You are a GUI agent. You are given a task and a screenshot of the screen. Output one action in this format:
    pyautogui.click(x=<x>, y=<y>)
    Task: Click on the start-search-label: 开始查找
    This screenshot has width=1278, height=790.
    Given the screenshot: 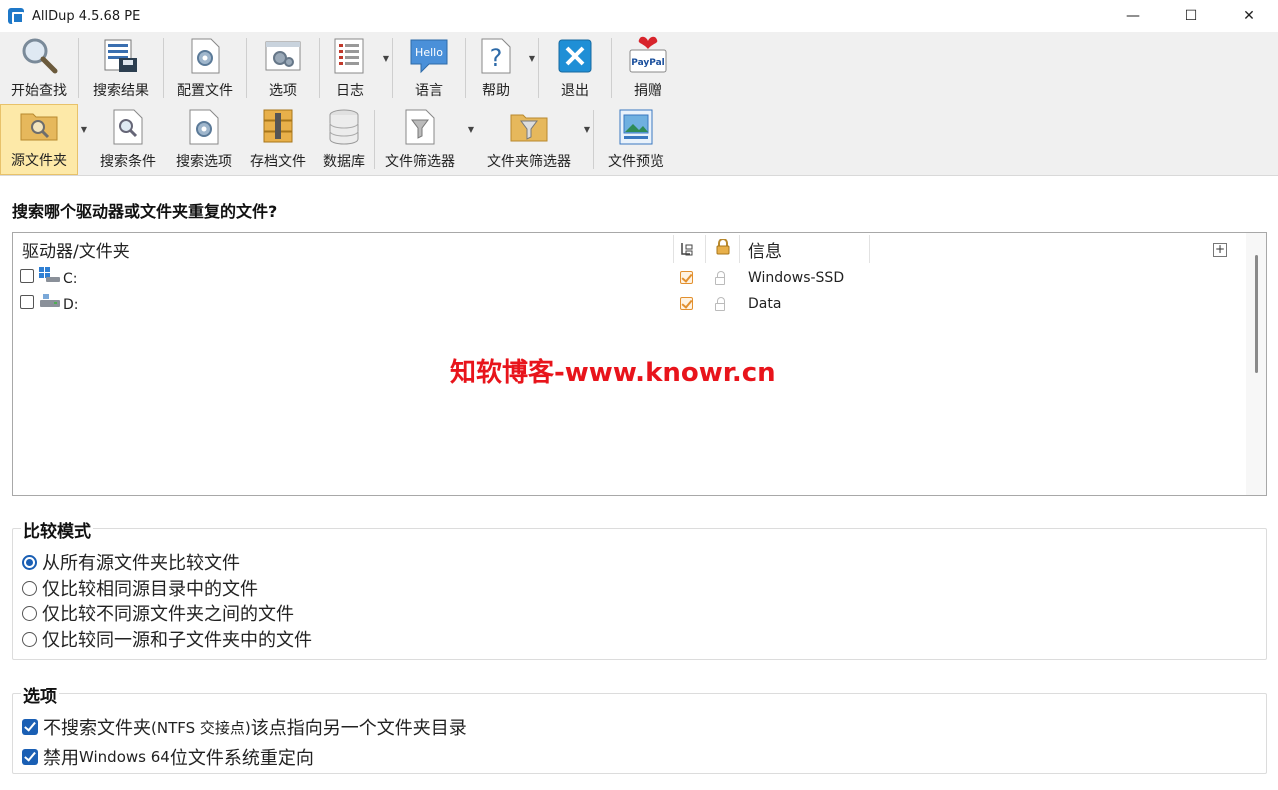 What is the action you would take?
    pyautogui.click(x=39, y=91)
    